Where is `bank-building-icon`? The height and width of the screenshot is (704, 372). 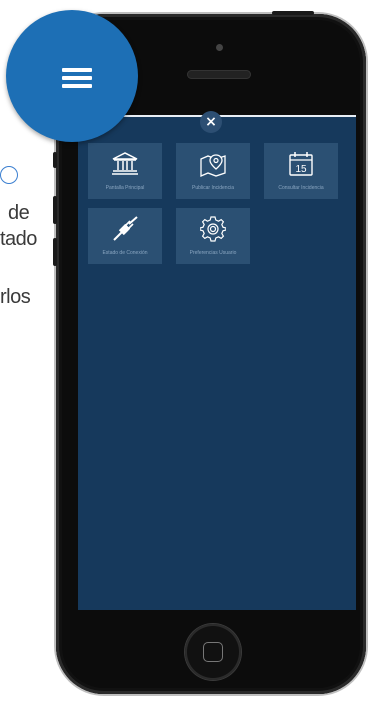
bank-building-icon is located at coordinates (125, 163).